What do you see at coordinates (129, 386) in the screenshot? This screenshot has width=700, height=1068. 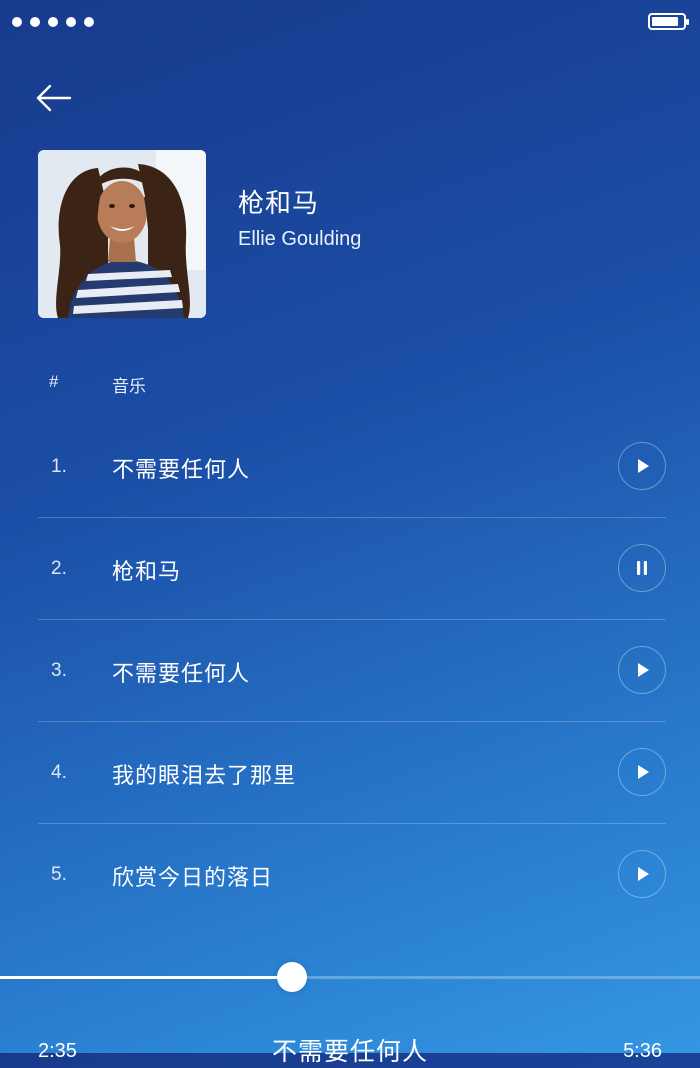 I see `column-title-label: 音乐` at bounding box center [129, 386].